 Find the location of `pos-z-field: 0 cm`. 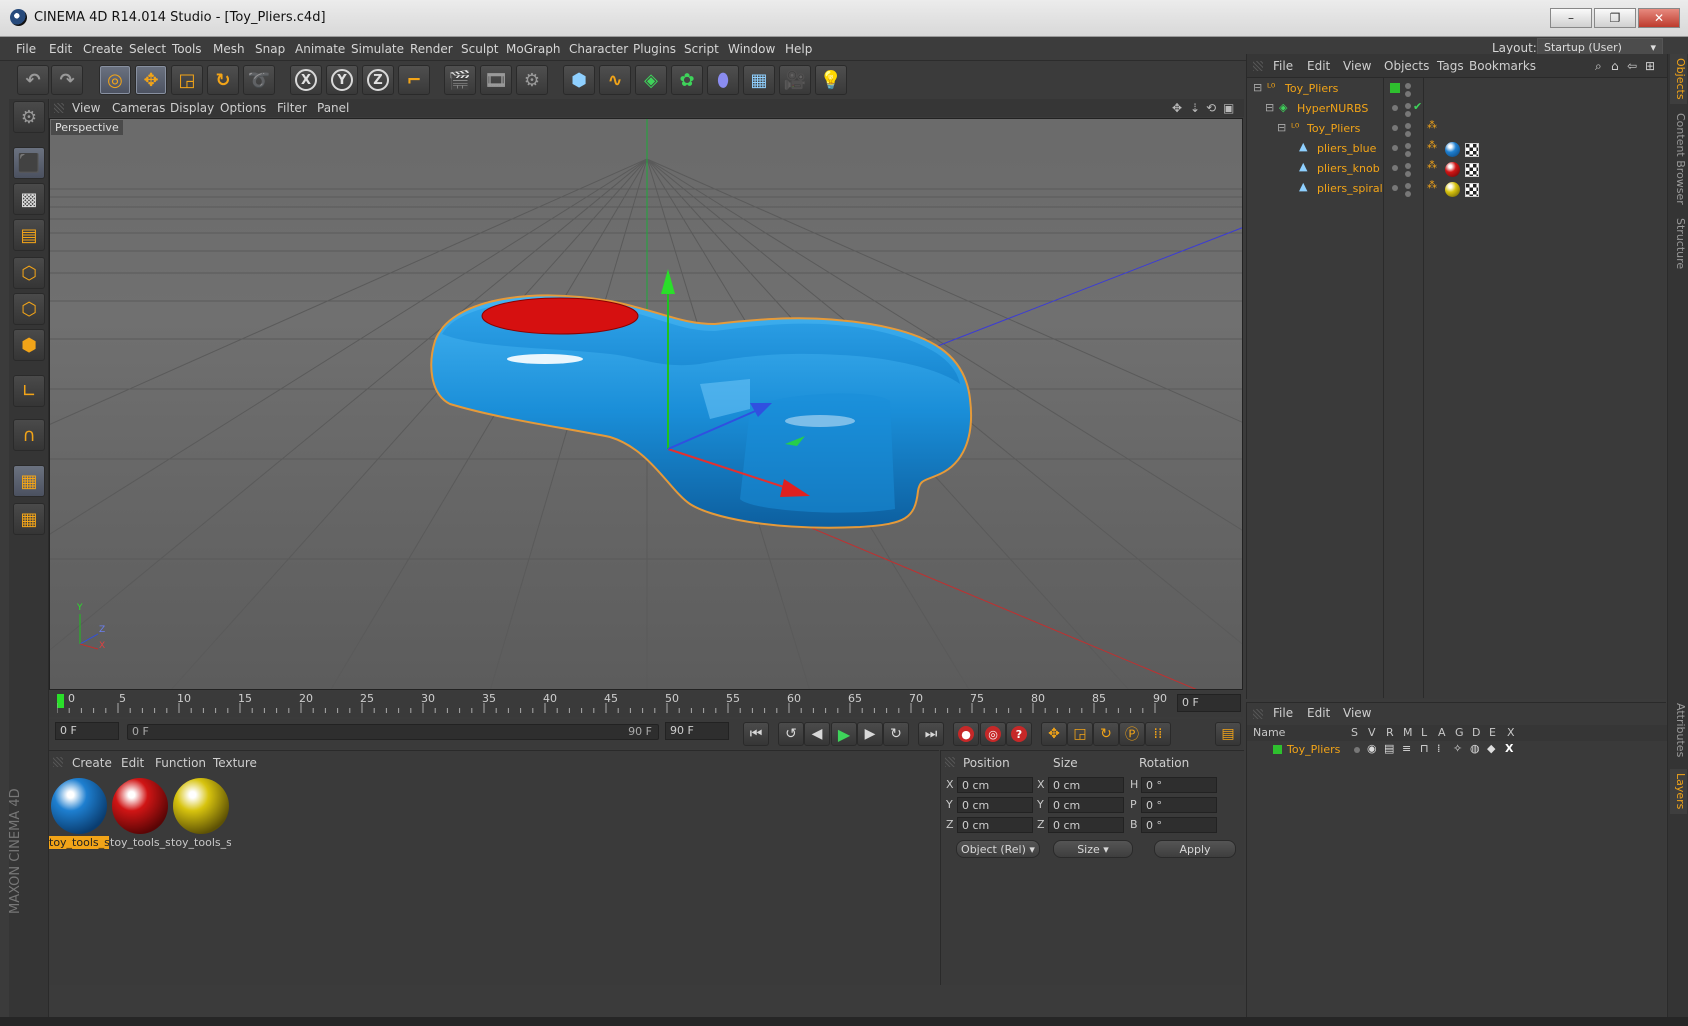

pos-z-field: 0 cm is located at coordinates (995, 825).